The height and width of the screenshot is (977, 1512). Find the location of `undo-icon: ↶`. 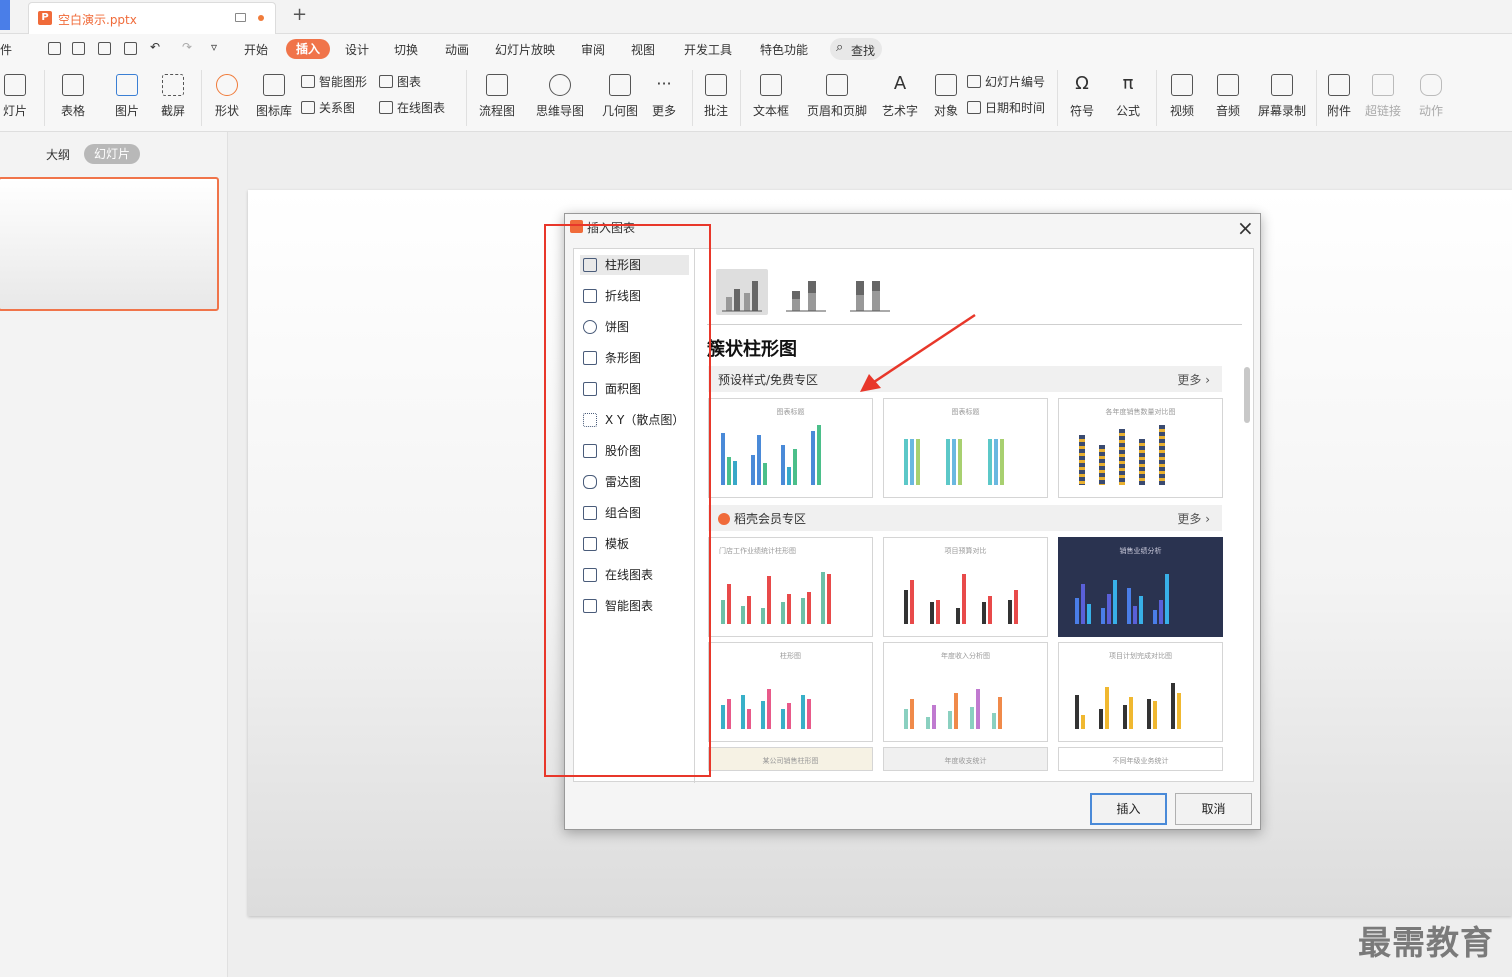

undo-icon: ↶ is located at coordinates (155, 47).